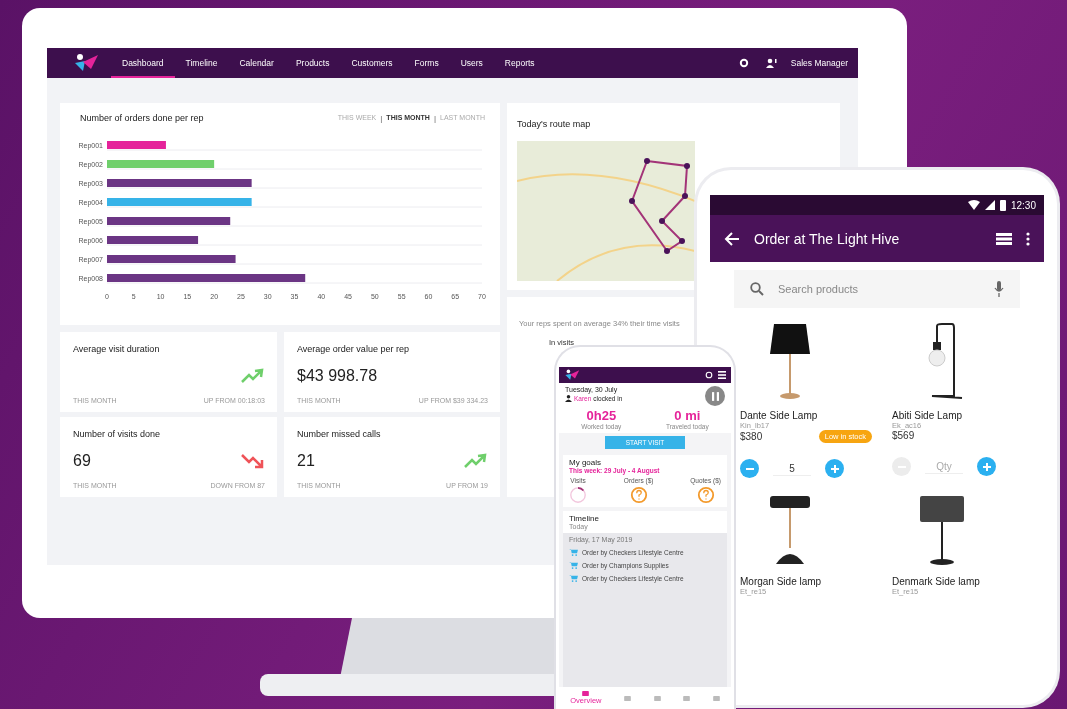  What do you see at coordinates (781, 581) in the screenshot?
I see `product-name: Morgan Side lamp` at bounding box center [781, 581].